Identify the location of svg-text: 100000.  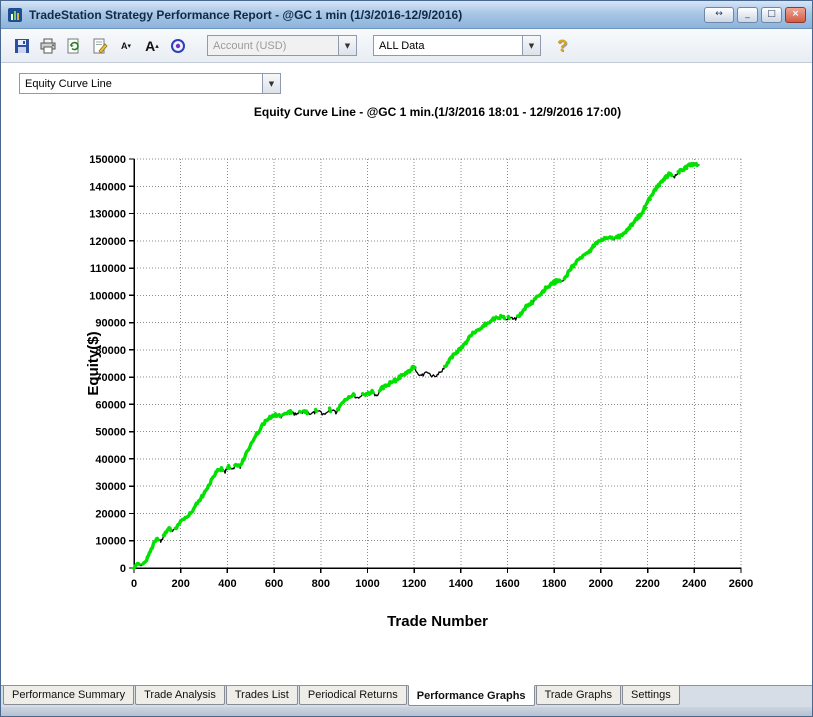
(107, 296).